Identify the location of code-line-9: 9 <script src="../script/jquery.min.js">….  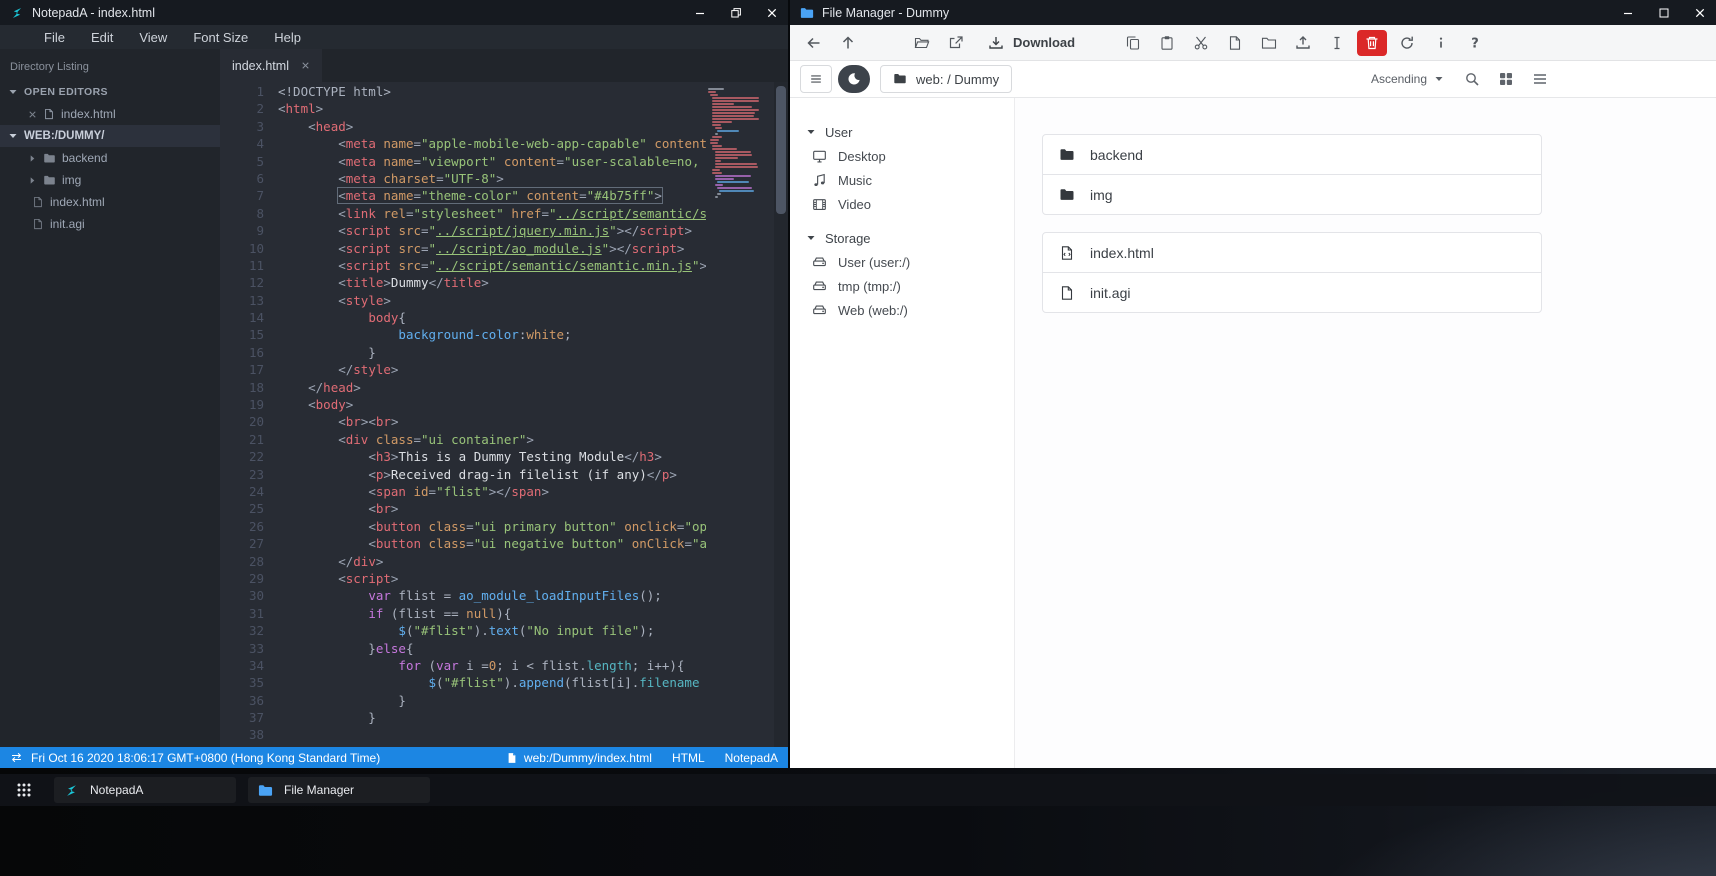
(463, 230).